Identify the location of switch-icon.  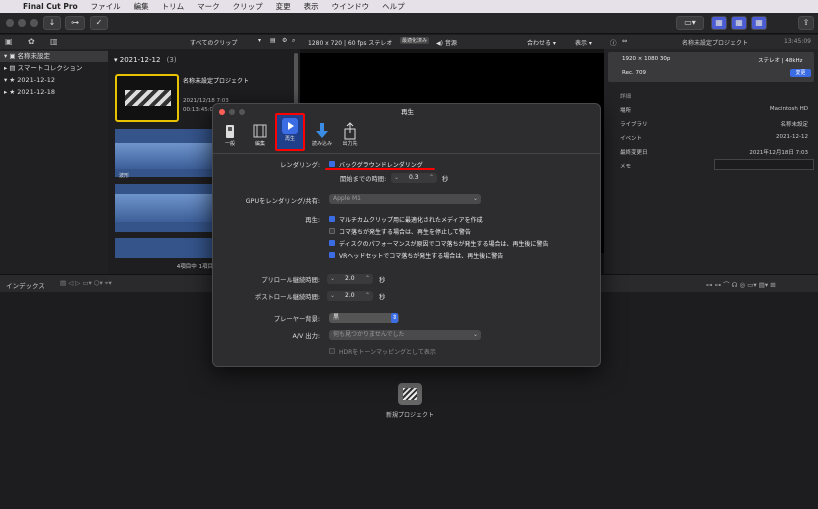
(230, 131).